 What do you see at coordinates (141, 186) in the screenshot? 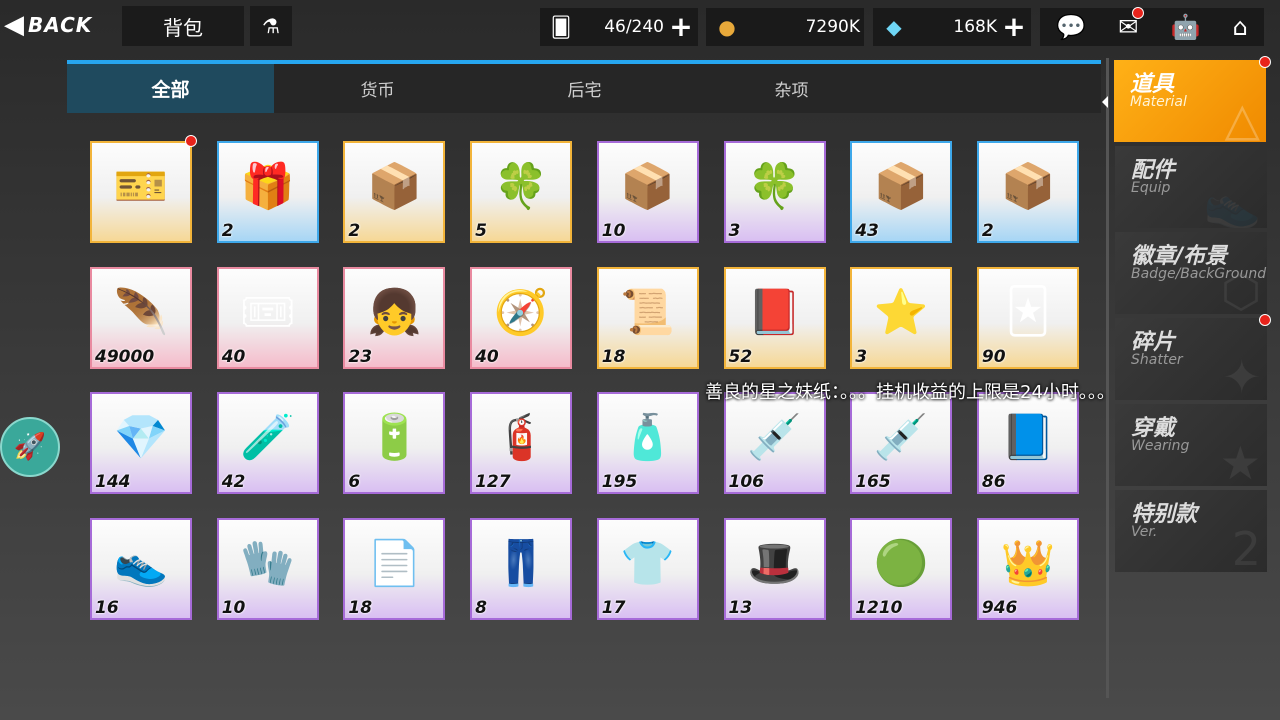
I see `ticket-icon: 🎫` at bounding box center [141, 186].